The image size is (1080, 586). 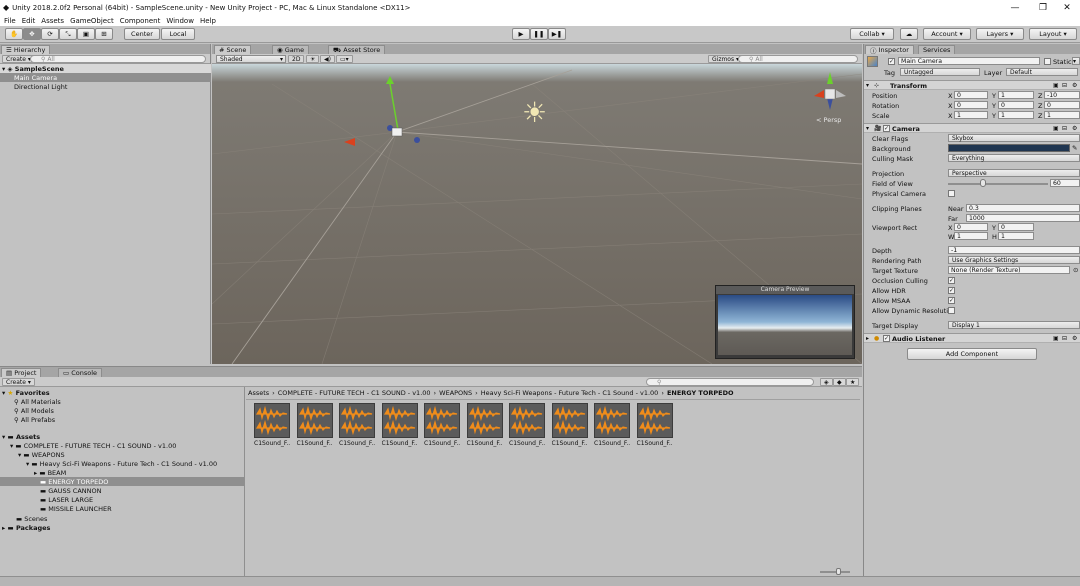 I want to click on effects-toggle-icon: ▭▾, so click(x=344, y=59).